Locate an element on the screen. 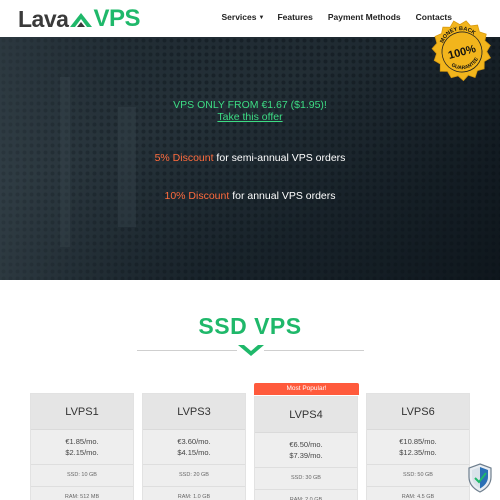  plan-price: €1.85/mo. $2.15/mo. is located at coordinates (82, 447).